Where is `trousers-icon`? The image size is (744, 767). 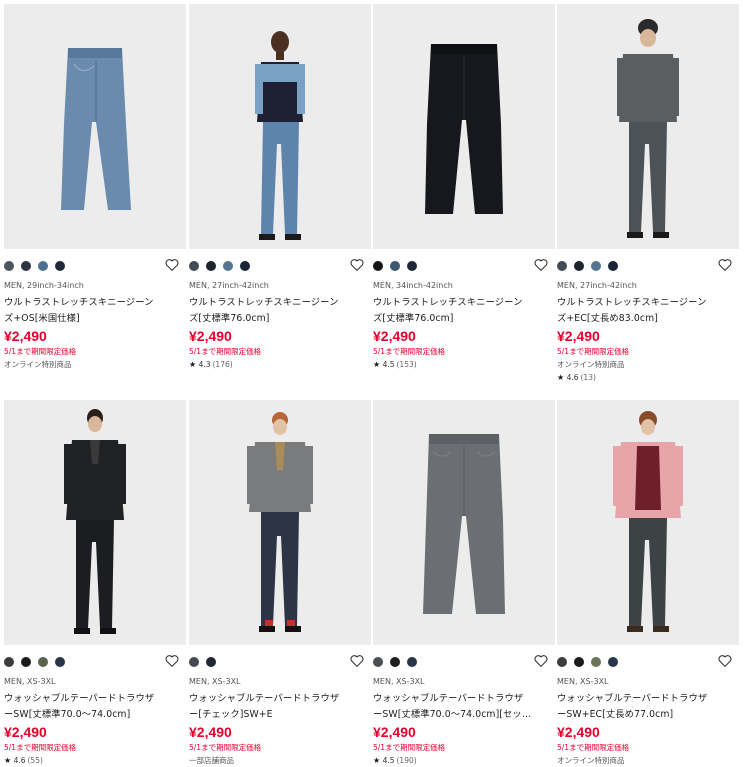
trousers-icon is located at coordinates (464, 522).